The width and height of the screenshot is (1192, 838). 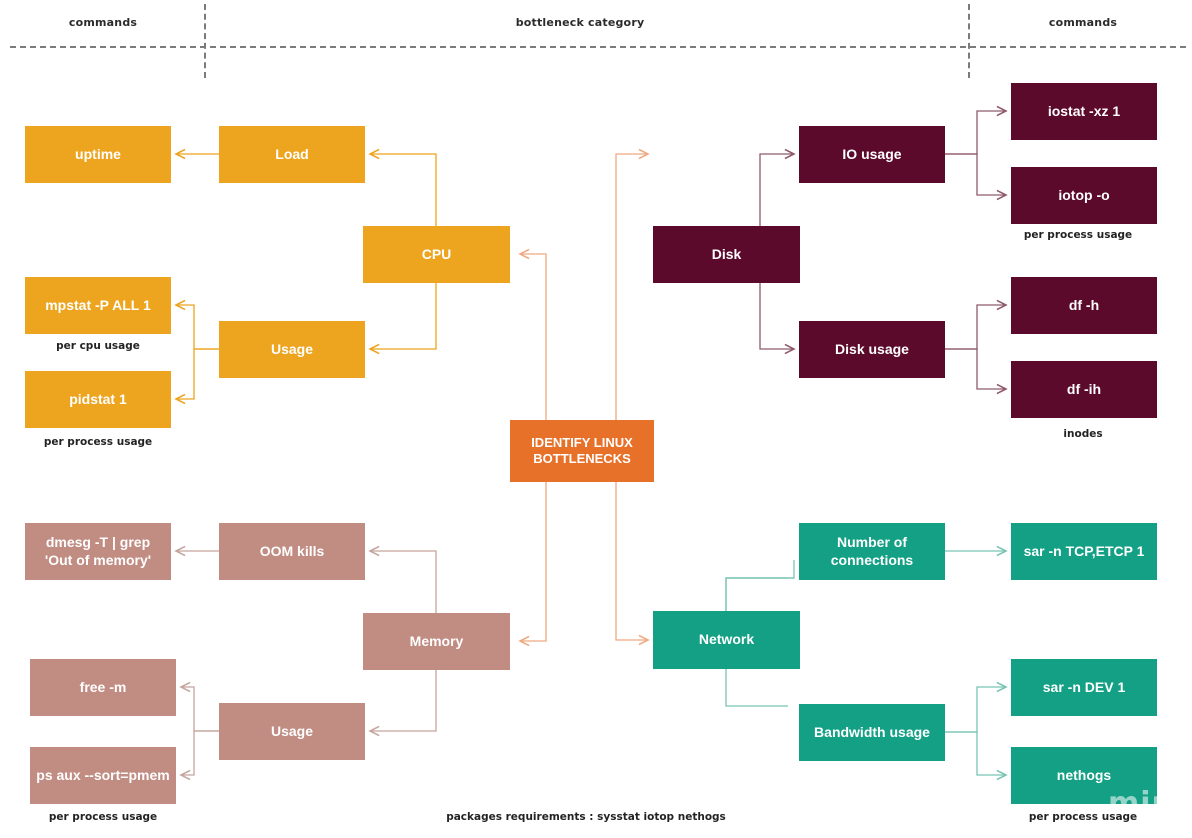 I want to click on command-nethogs: nethogs, so click(x=1084, y=775).